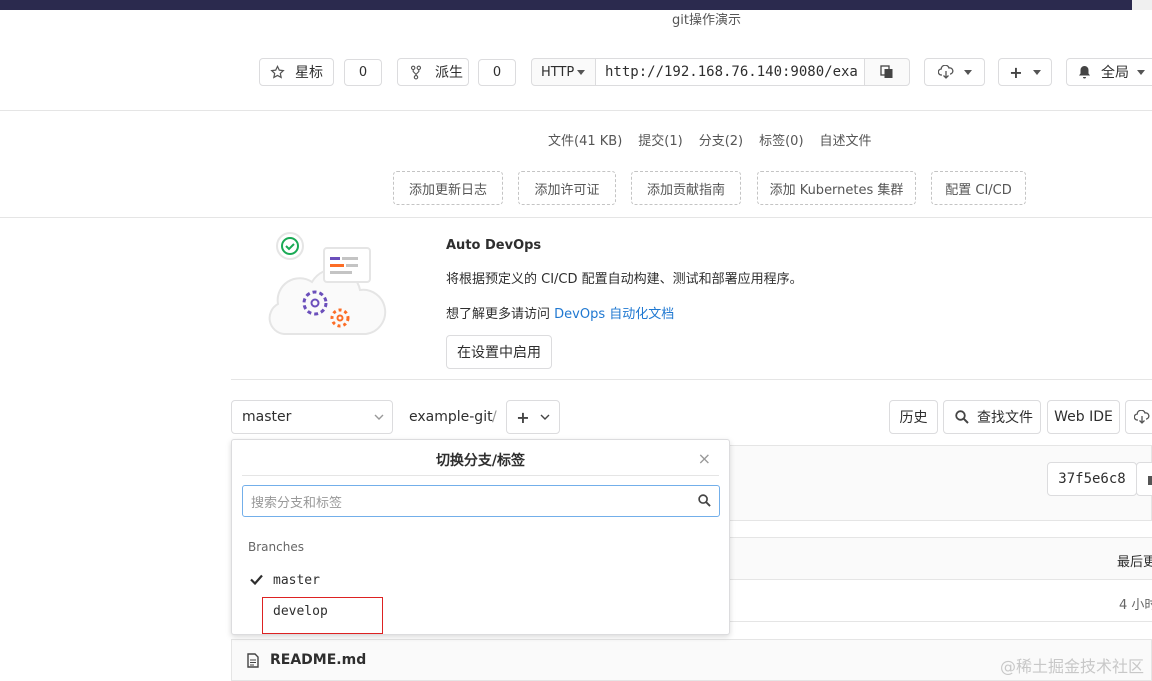 The image size is (1152, 681). Describe the element at coordinates (533, 417) in the screenshot. I see `add-to-tree-button: +` at that location.